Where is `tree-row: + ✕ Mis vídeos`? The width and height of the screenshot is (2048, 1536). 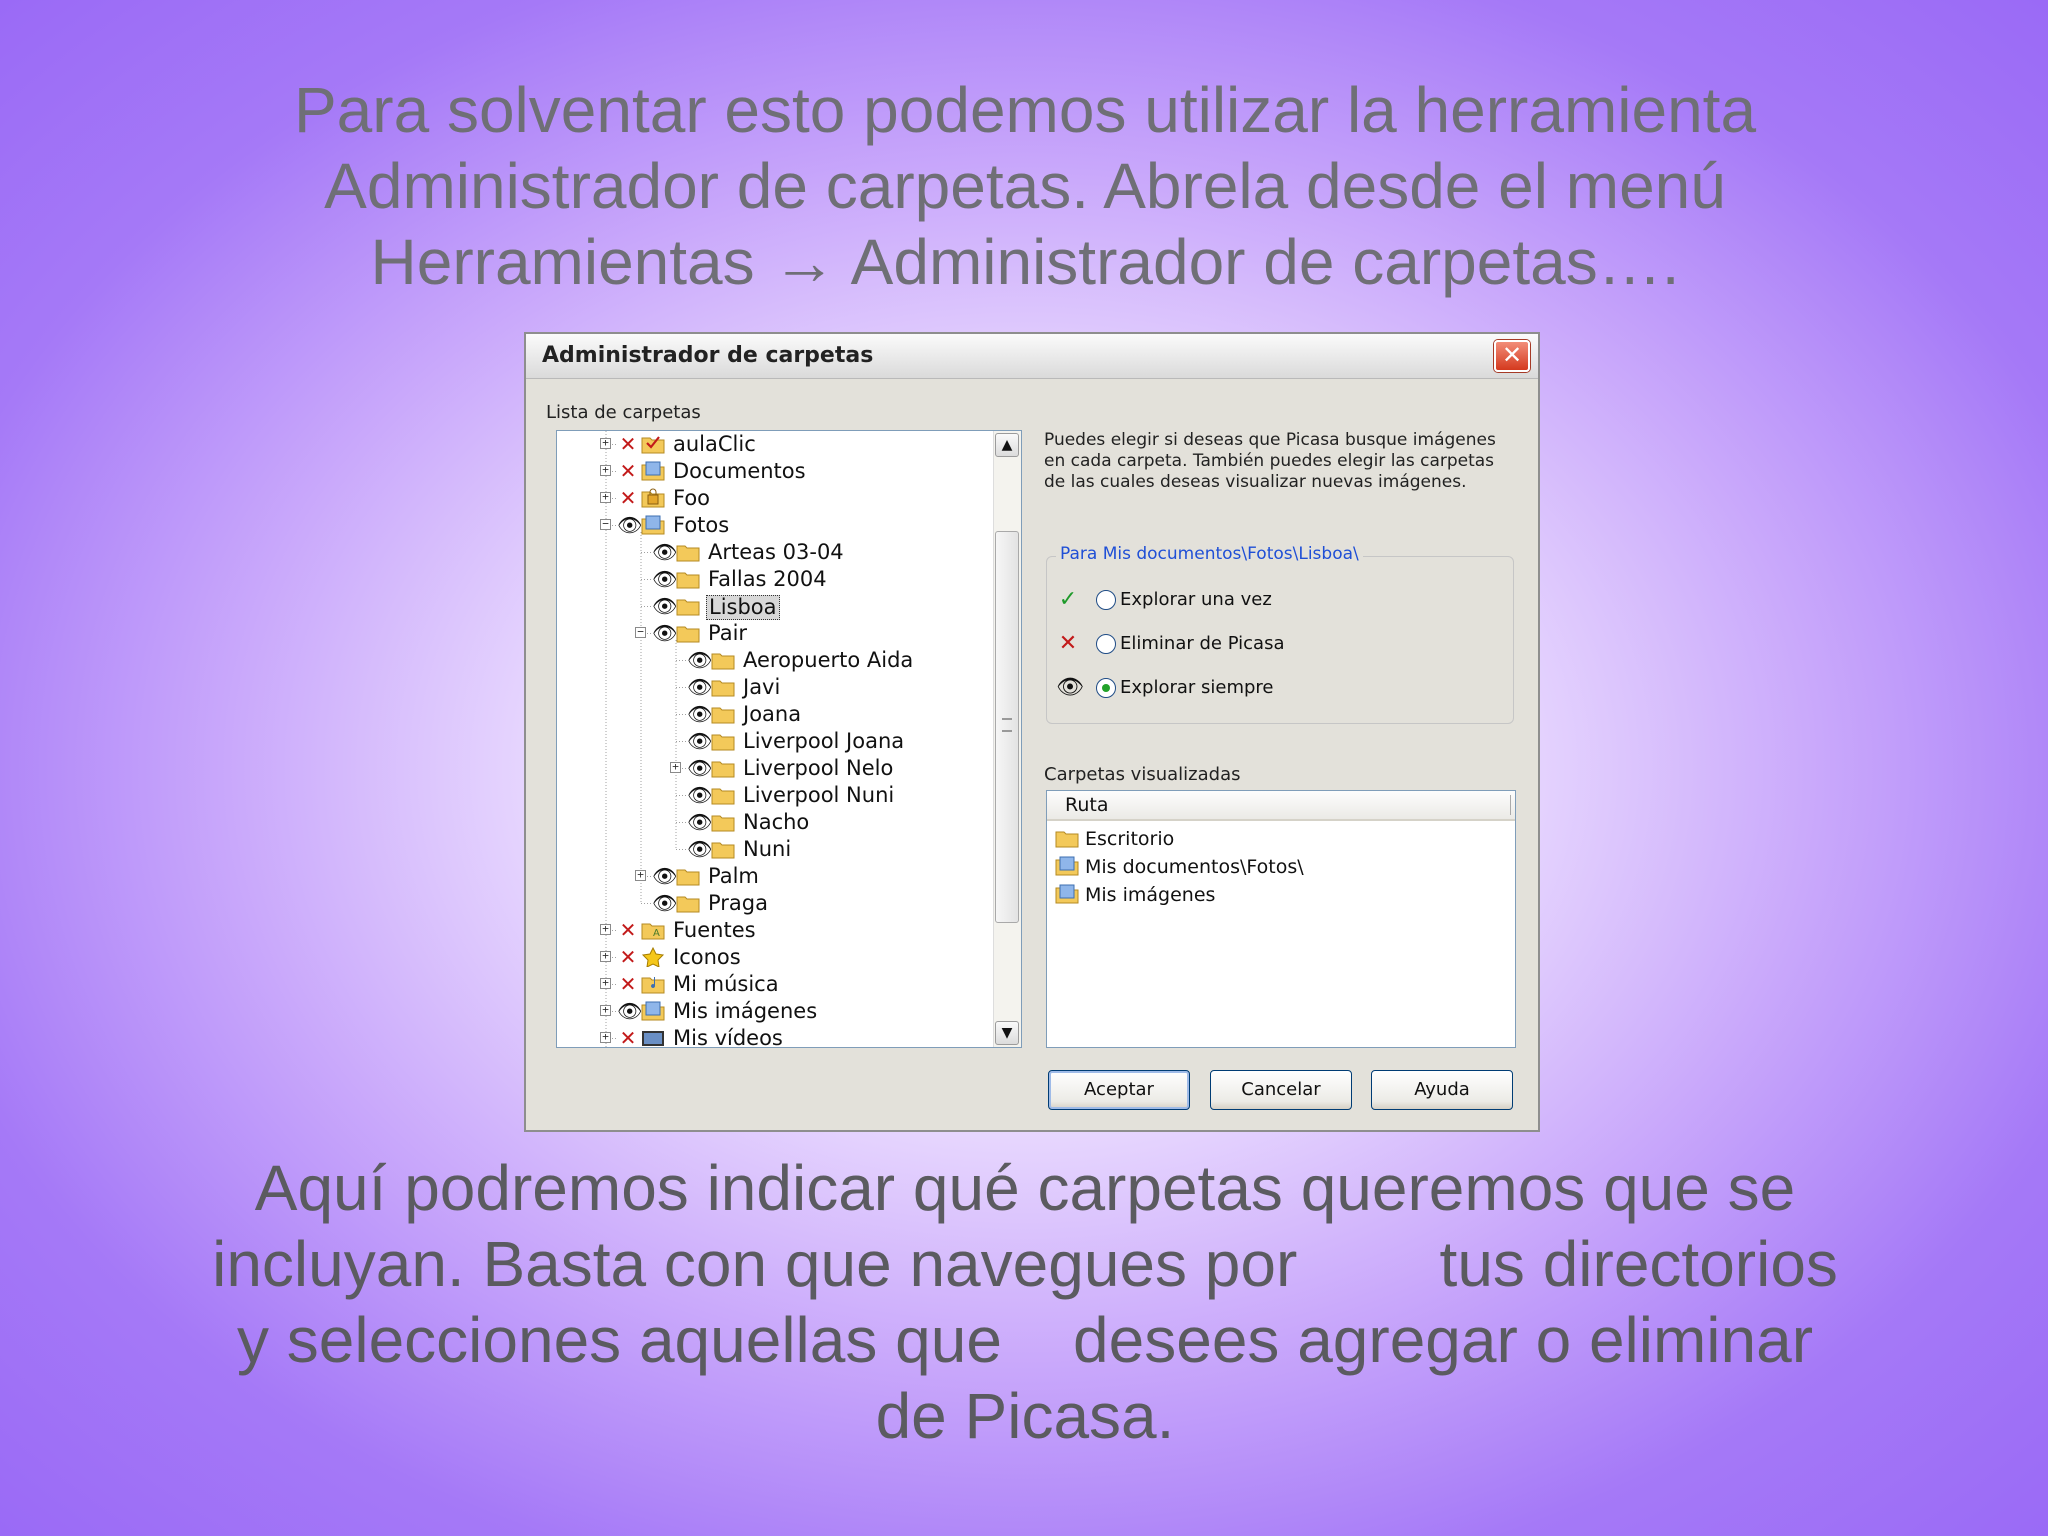
tree-row: + ✕ Mis vídeos is located at coordinates (776, 1036).